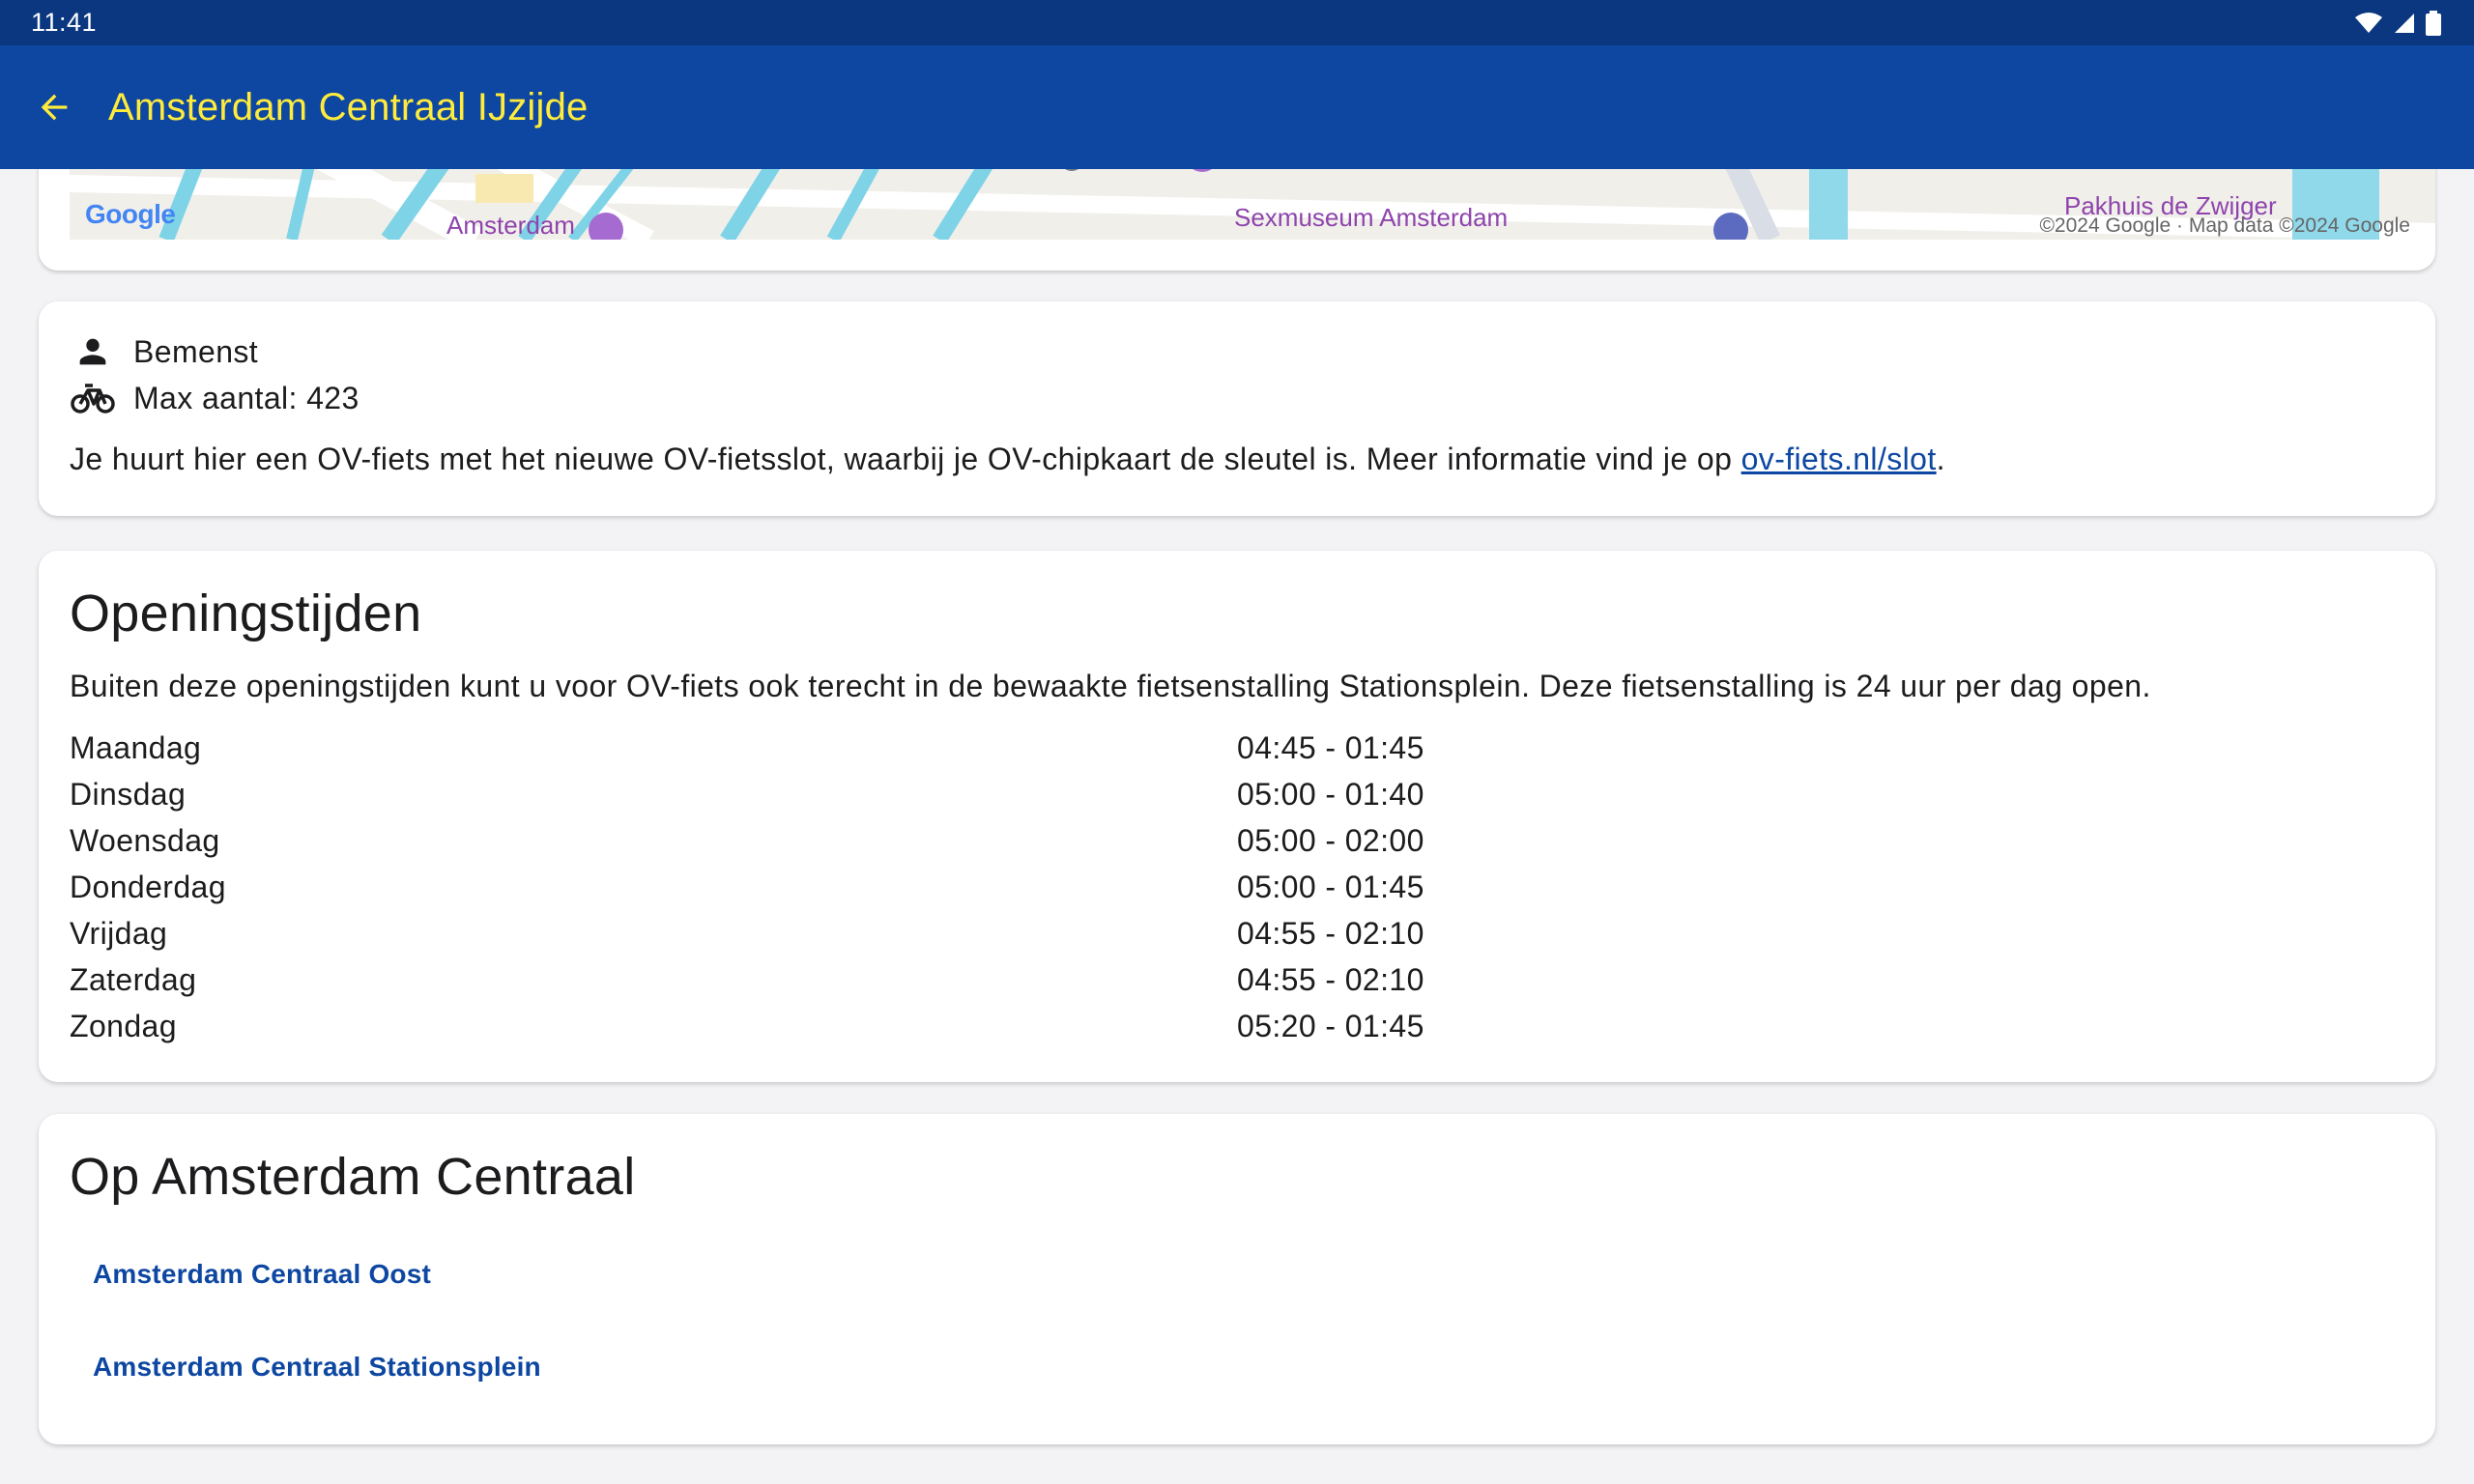 The height and width of the screenshot is (1484, 2474). Describe the element at coordinates (353, 1177) in the screenshot. I see `nearby-heading: Op Amsterdam Centraal` at that location.